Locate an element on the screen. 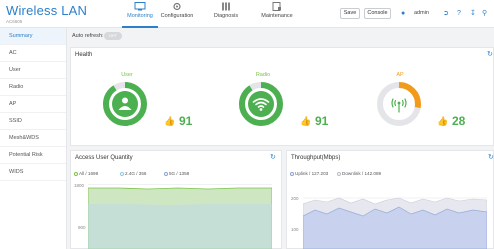 This screenshot has height=249, width=494. sidebar-item-potential-risk: Potential Risk is located at coordinates (33, 155).